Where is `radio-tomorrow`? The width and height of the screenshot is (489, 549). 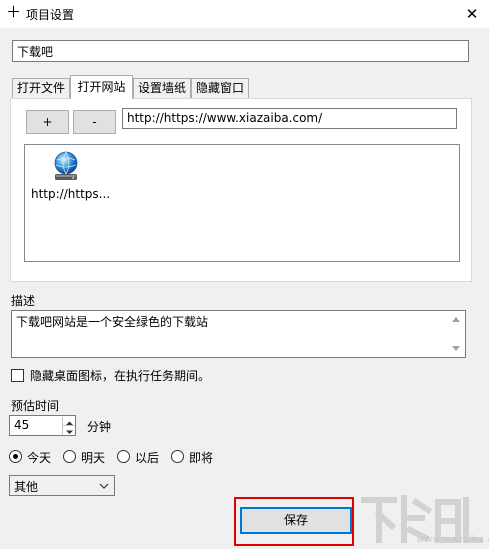
radio-tomorrow is located at coordinates (69, 456).